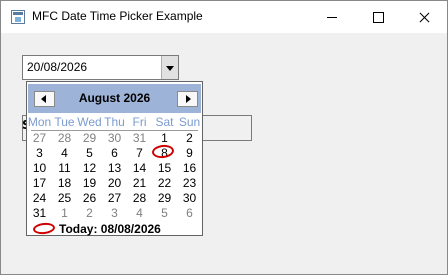 The height and width of the screenshot is (275, 448). What do you see at coordinates (39, 183) in the screenshot?
I see `calendar-day: 17` at bounding box center [39, 183].